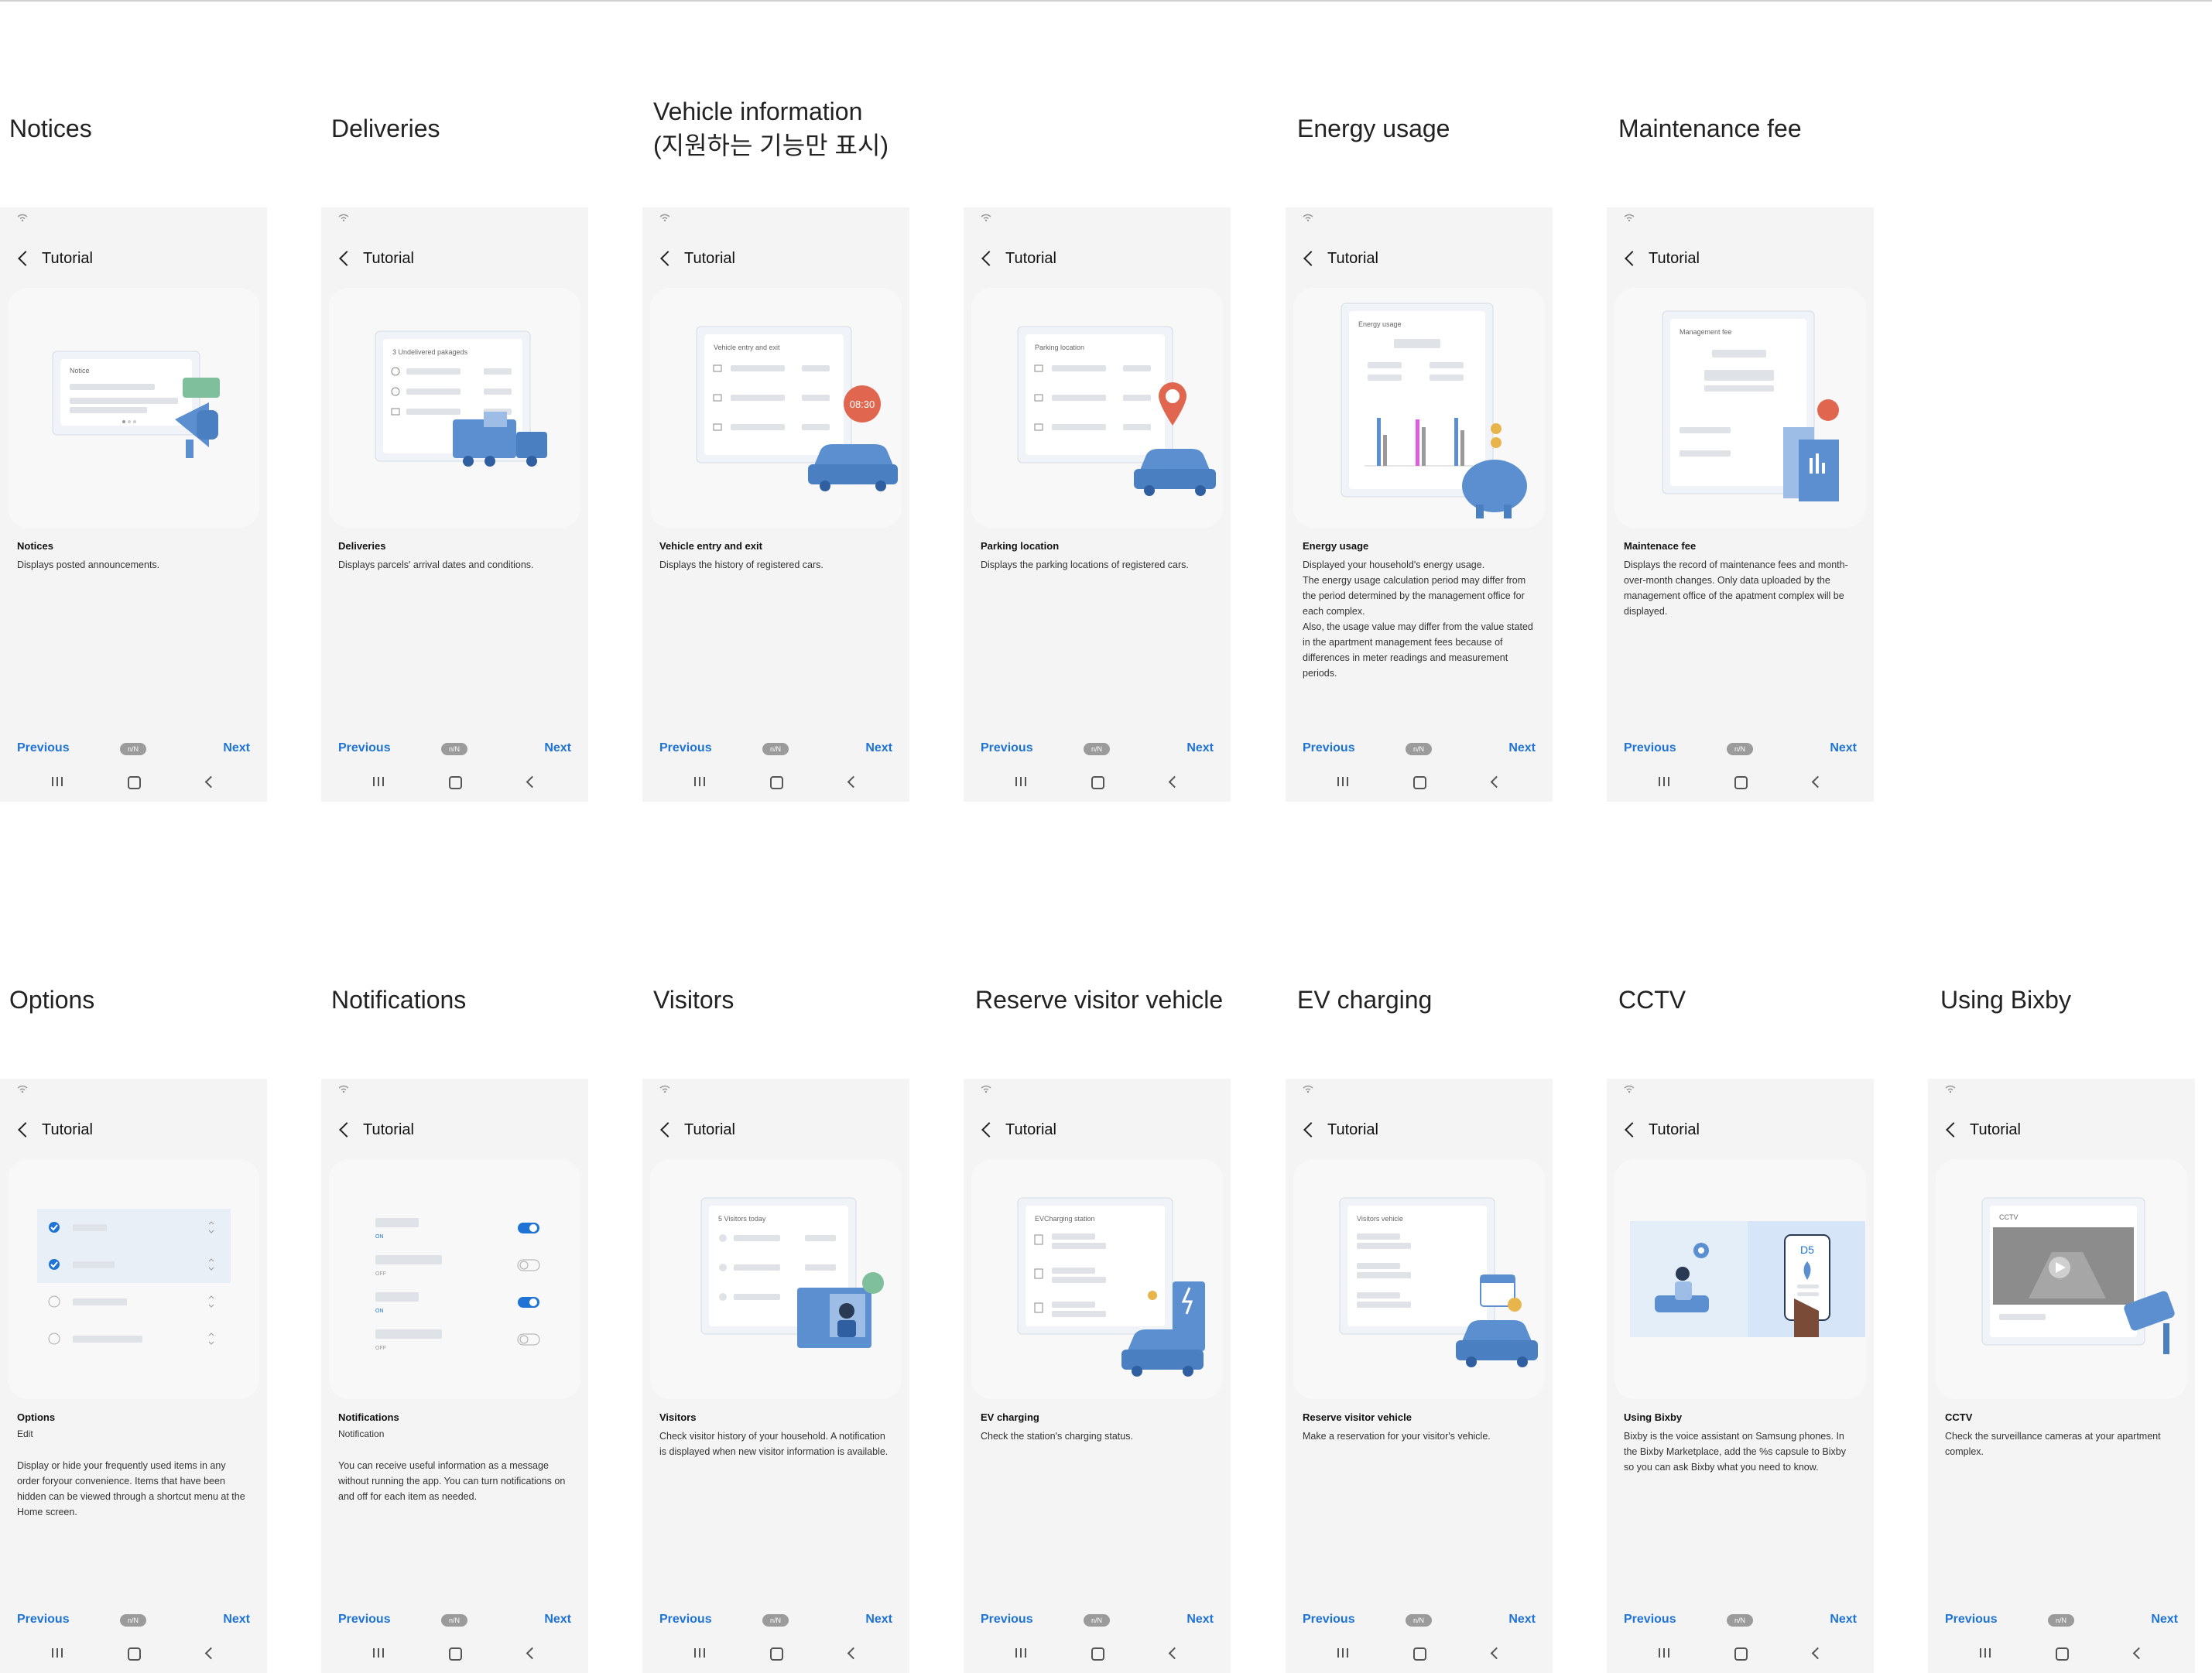 This screenshot has width=2212, height=1673. What do you see at coordinates (797, 408) in the screenshot?
I see `car-clock-illustration: Vehicle entry and exit 08:30` at bounding box center [797, 408].